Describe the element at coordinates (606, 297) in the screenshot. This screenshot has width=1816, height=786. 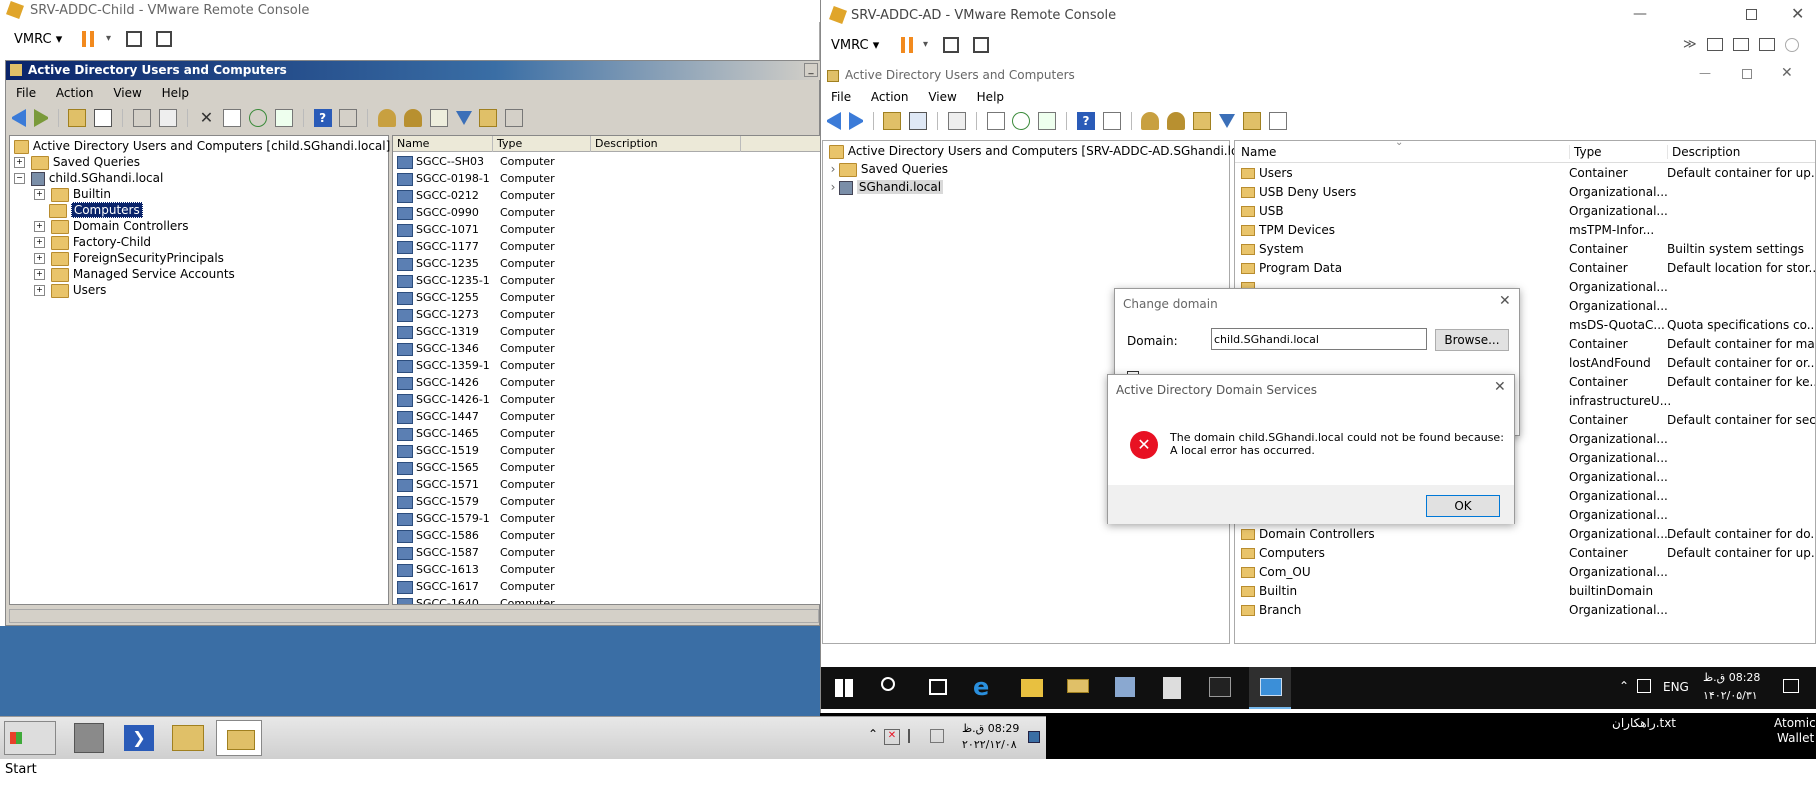
I see `table-row: SGCC-1255 Computer` at that location.